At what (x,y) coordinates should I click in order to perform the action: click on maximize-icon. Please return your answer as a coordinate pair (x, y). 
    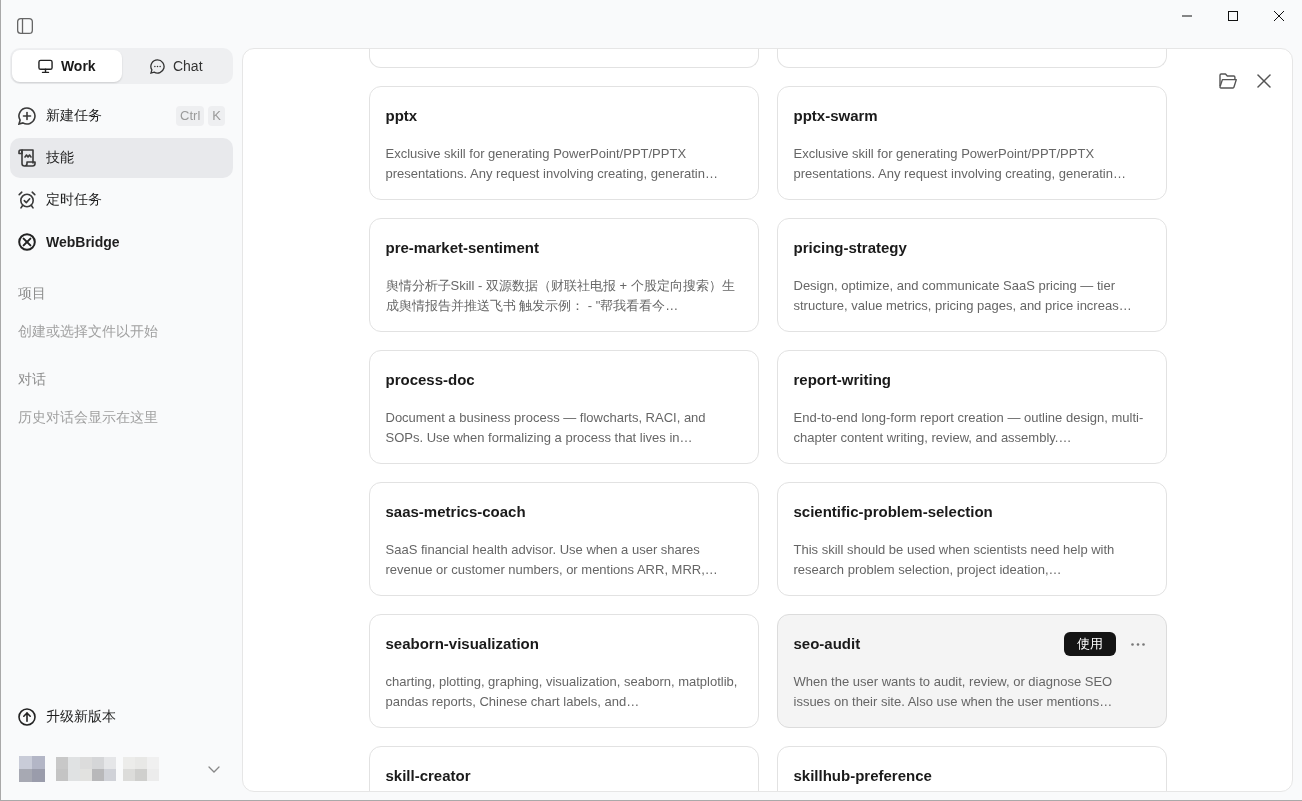
    Looking at the image, I should click on (1233, 16).